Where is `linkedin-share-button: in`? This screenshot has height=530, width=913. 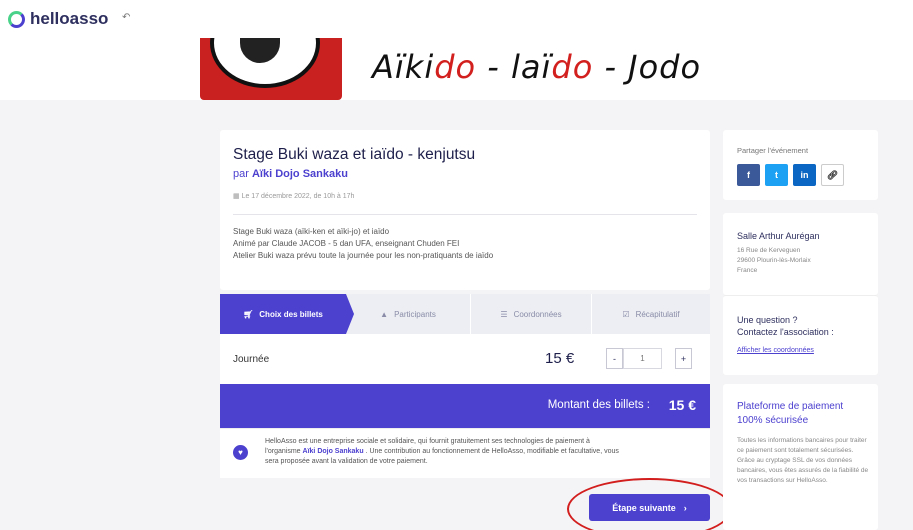
linkedin-share-button: in is located at coordinates (804, 175).